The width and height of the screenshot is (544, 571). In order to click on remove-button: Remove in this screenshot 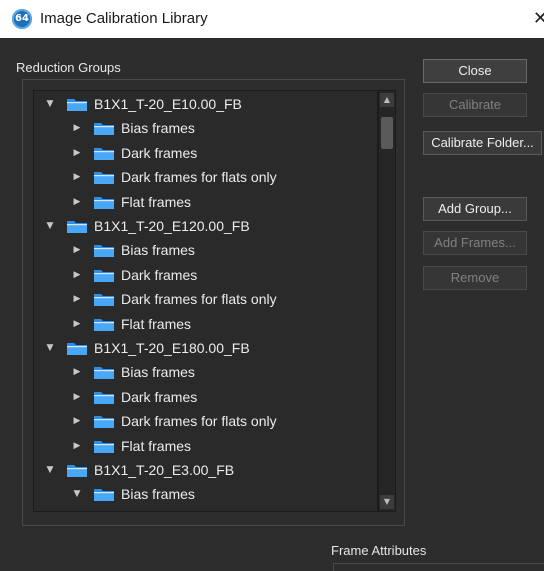, I will do `click(475, 278)`.